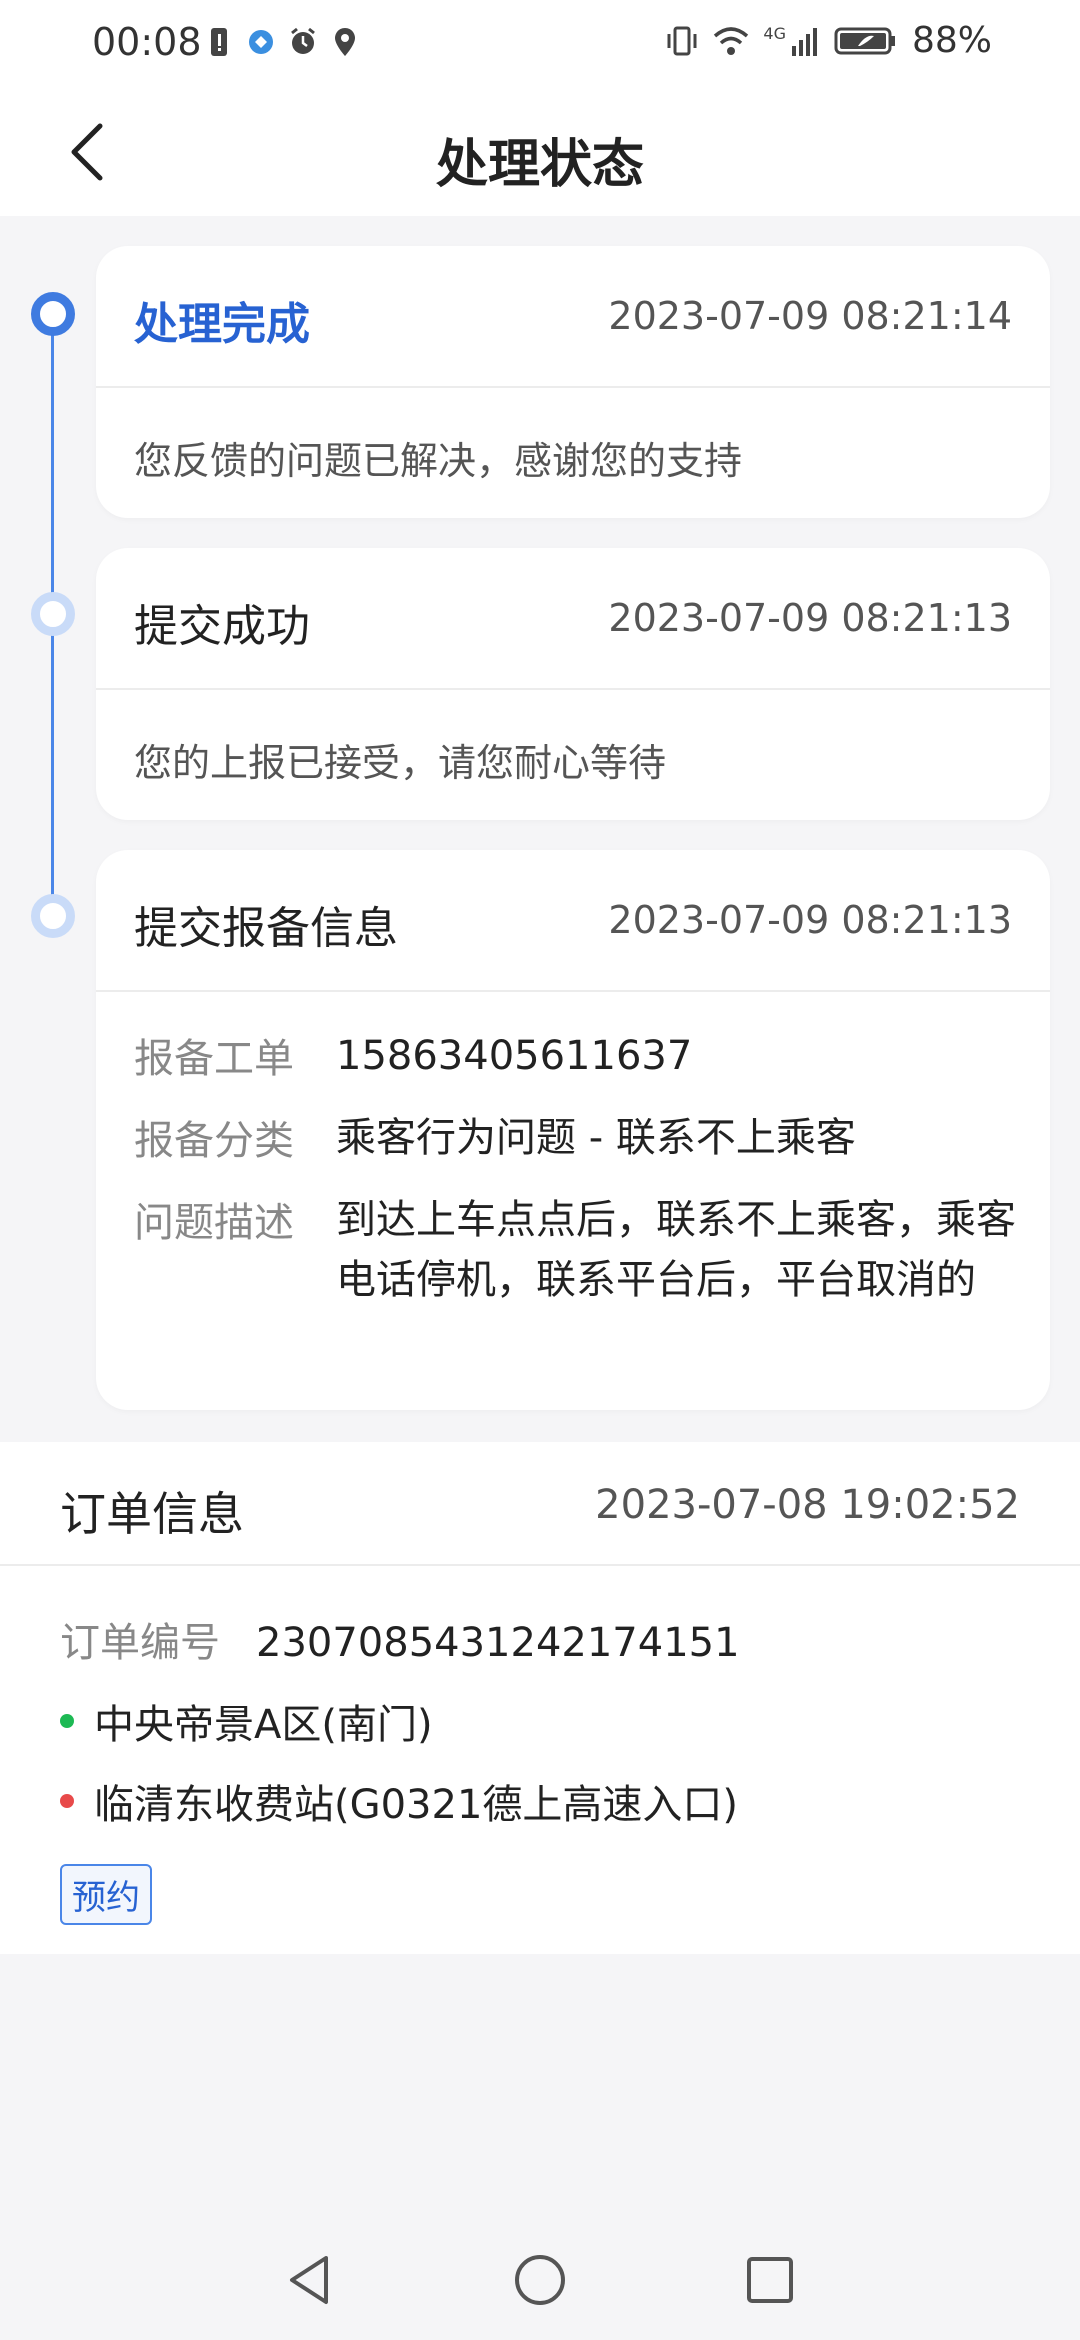 This screenshot has height=2340, width=1080. I want to click on nav-home-icon, so click(540, 2280).